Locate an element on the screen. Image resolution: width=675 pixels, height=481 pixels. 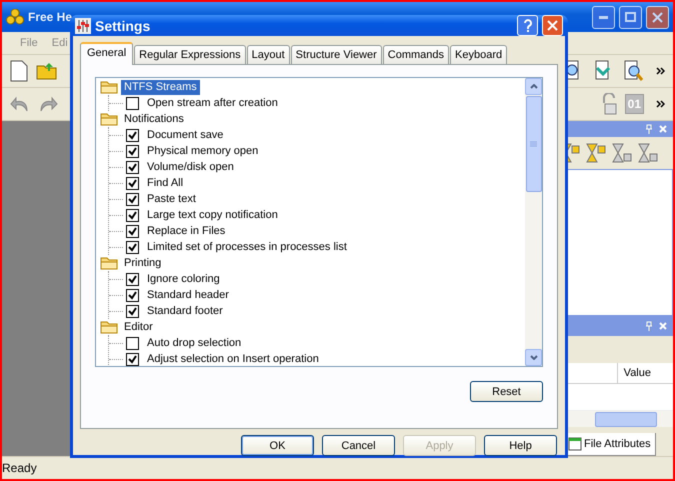
maximize-icon is located at coordinates (630, 17).